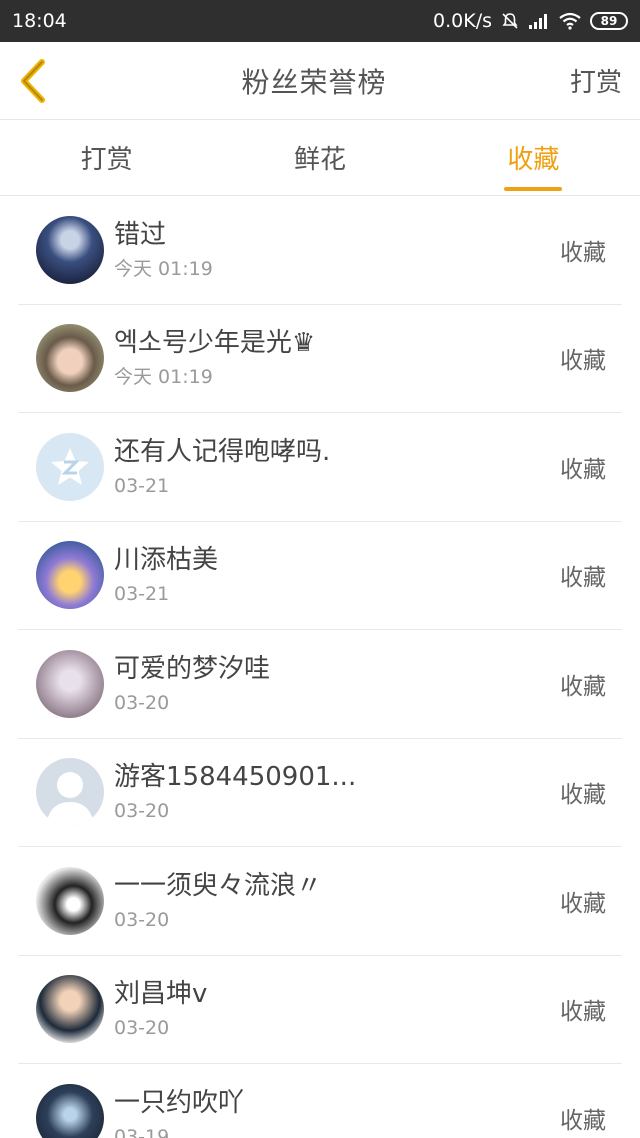 Image resolution: width=640 pixels, height=1138 pixels. I want to click on battery-icon: 89, so click(609, 21).